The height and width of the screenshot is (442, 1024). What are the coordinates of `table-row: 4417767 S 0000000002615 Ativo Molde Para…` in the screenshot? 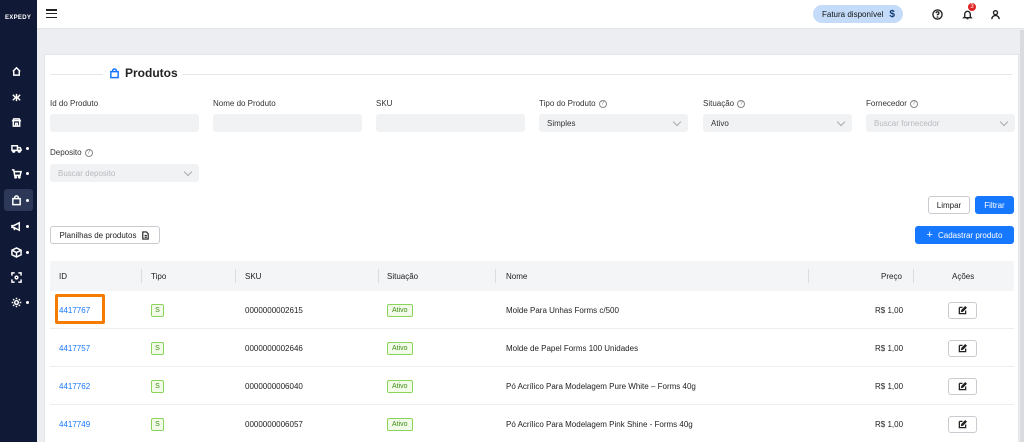 It's located at (532, 310).